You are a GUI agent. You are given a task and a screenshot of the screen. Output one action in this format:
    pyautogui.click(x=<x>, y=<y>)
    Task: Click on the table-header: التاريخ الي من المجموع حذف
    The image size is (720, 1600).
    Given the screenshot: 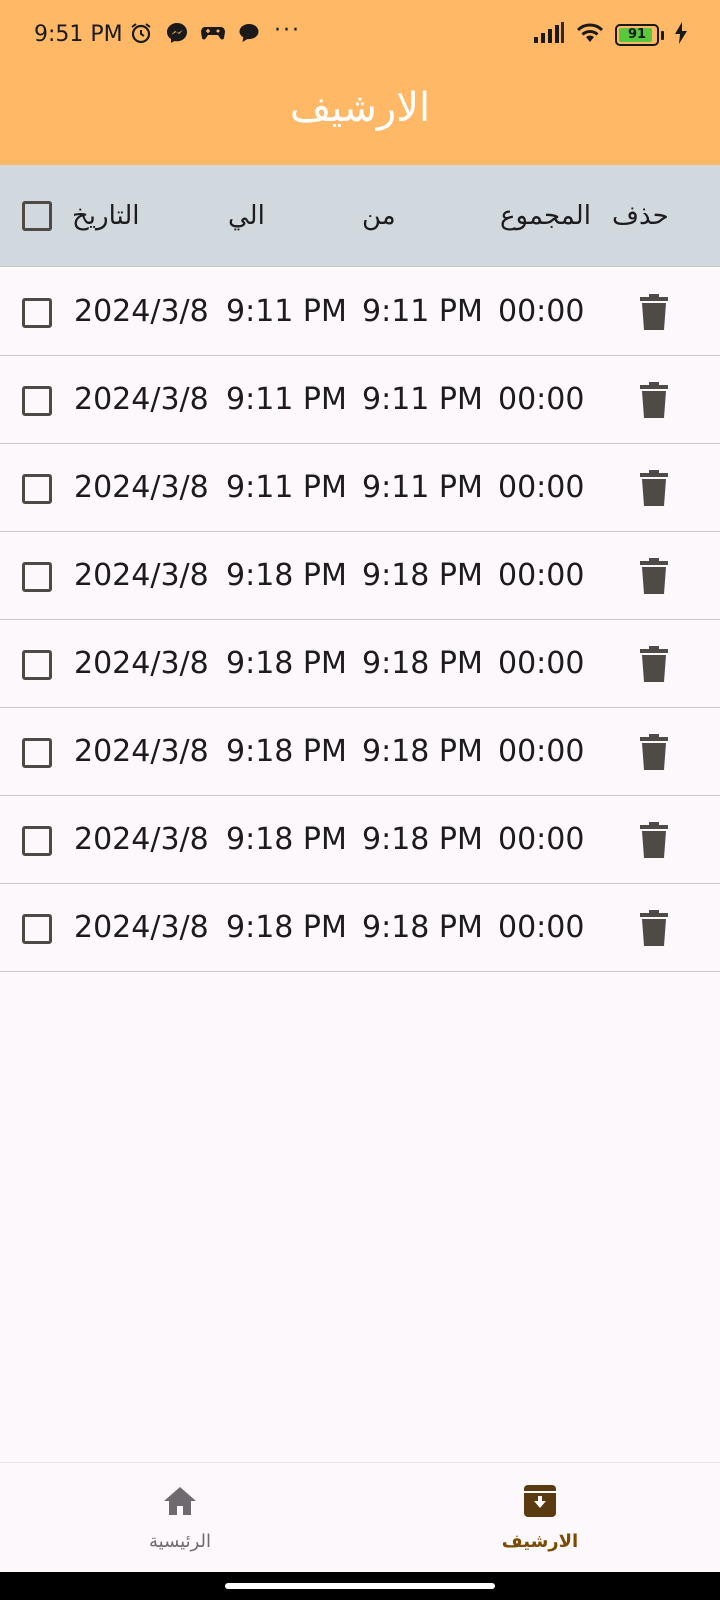 What is the action you would take?
    pyautogui.click(x=360, y=216)
    